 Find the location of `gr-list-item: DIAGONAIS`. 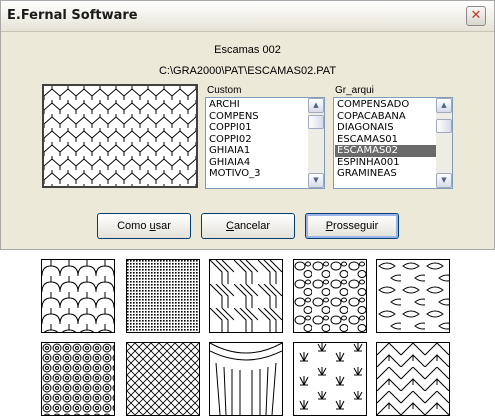

gr-list-item: DIAGONAIS is located at coordinates (385, 128).